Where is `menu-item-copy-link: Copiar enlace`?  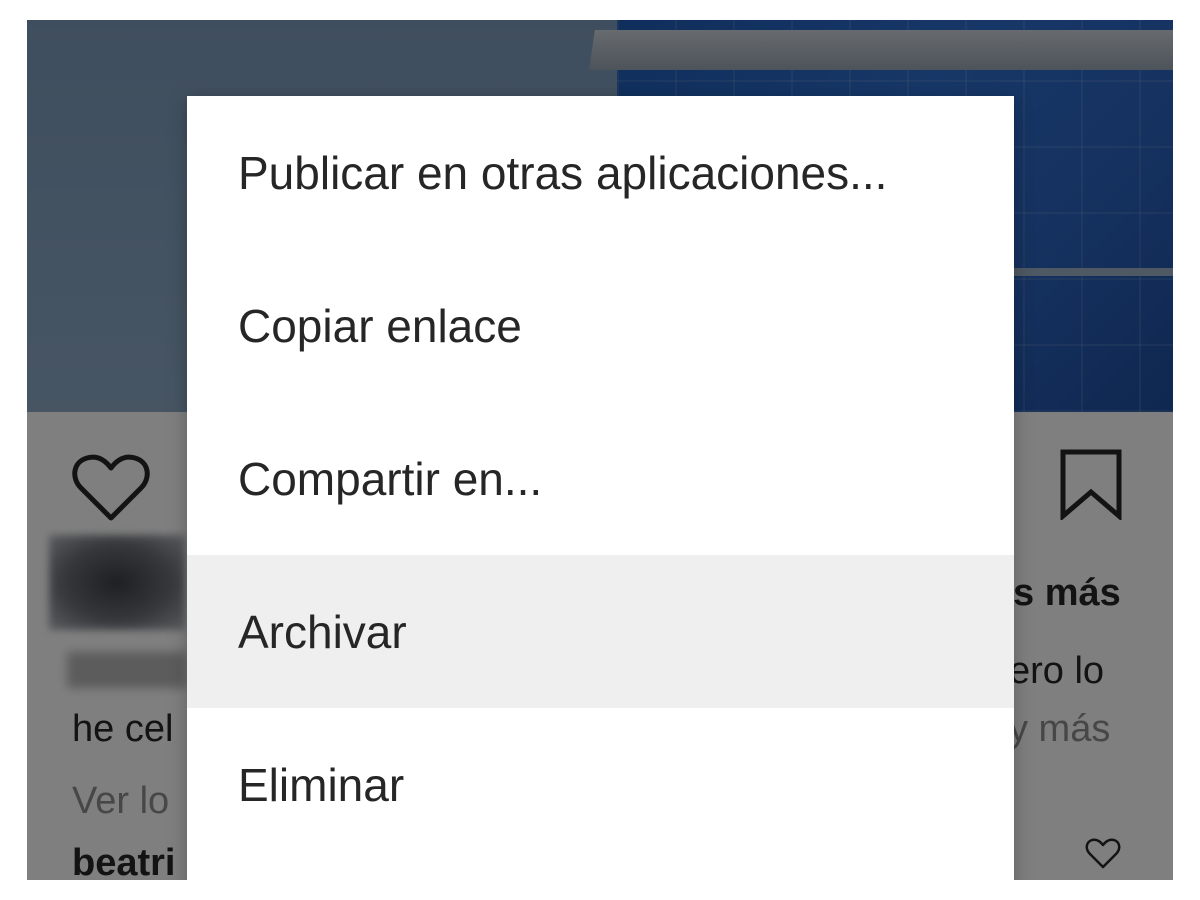 menu-item-copy-link: Copiar enlace is located at coordinates (600, 325).